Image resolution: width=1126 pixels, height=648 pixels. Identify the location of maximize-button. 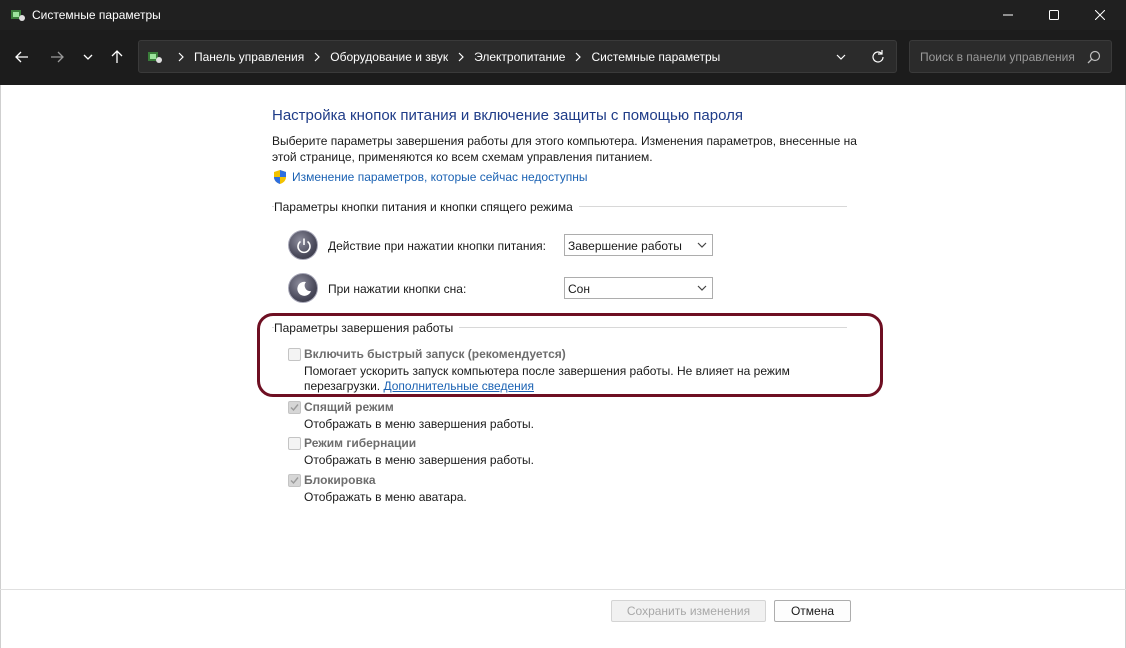
(1054, 15).